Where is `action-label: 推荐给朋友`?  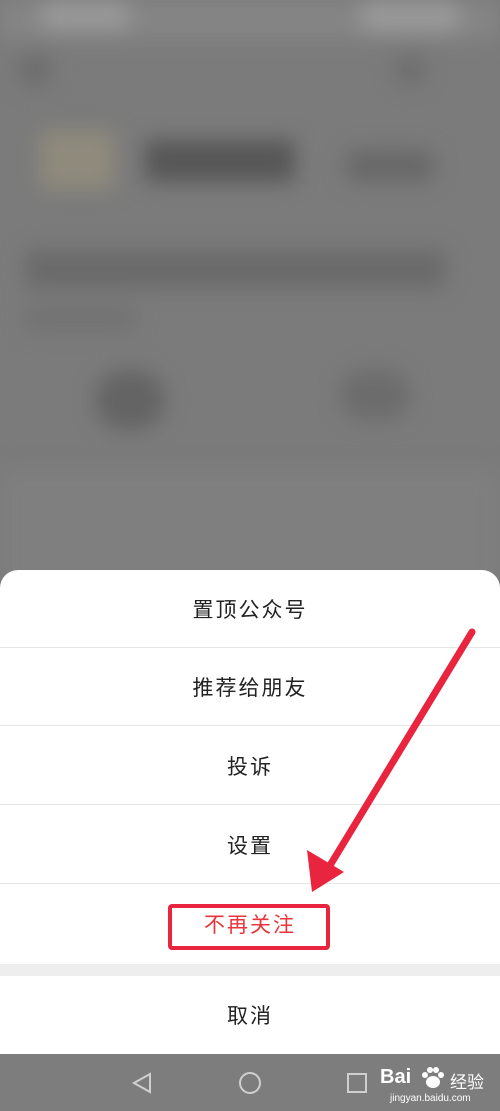
action-label: 推荐给朋友 is located at coordinates (250, 687).